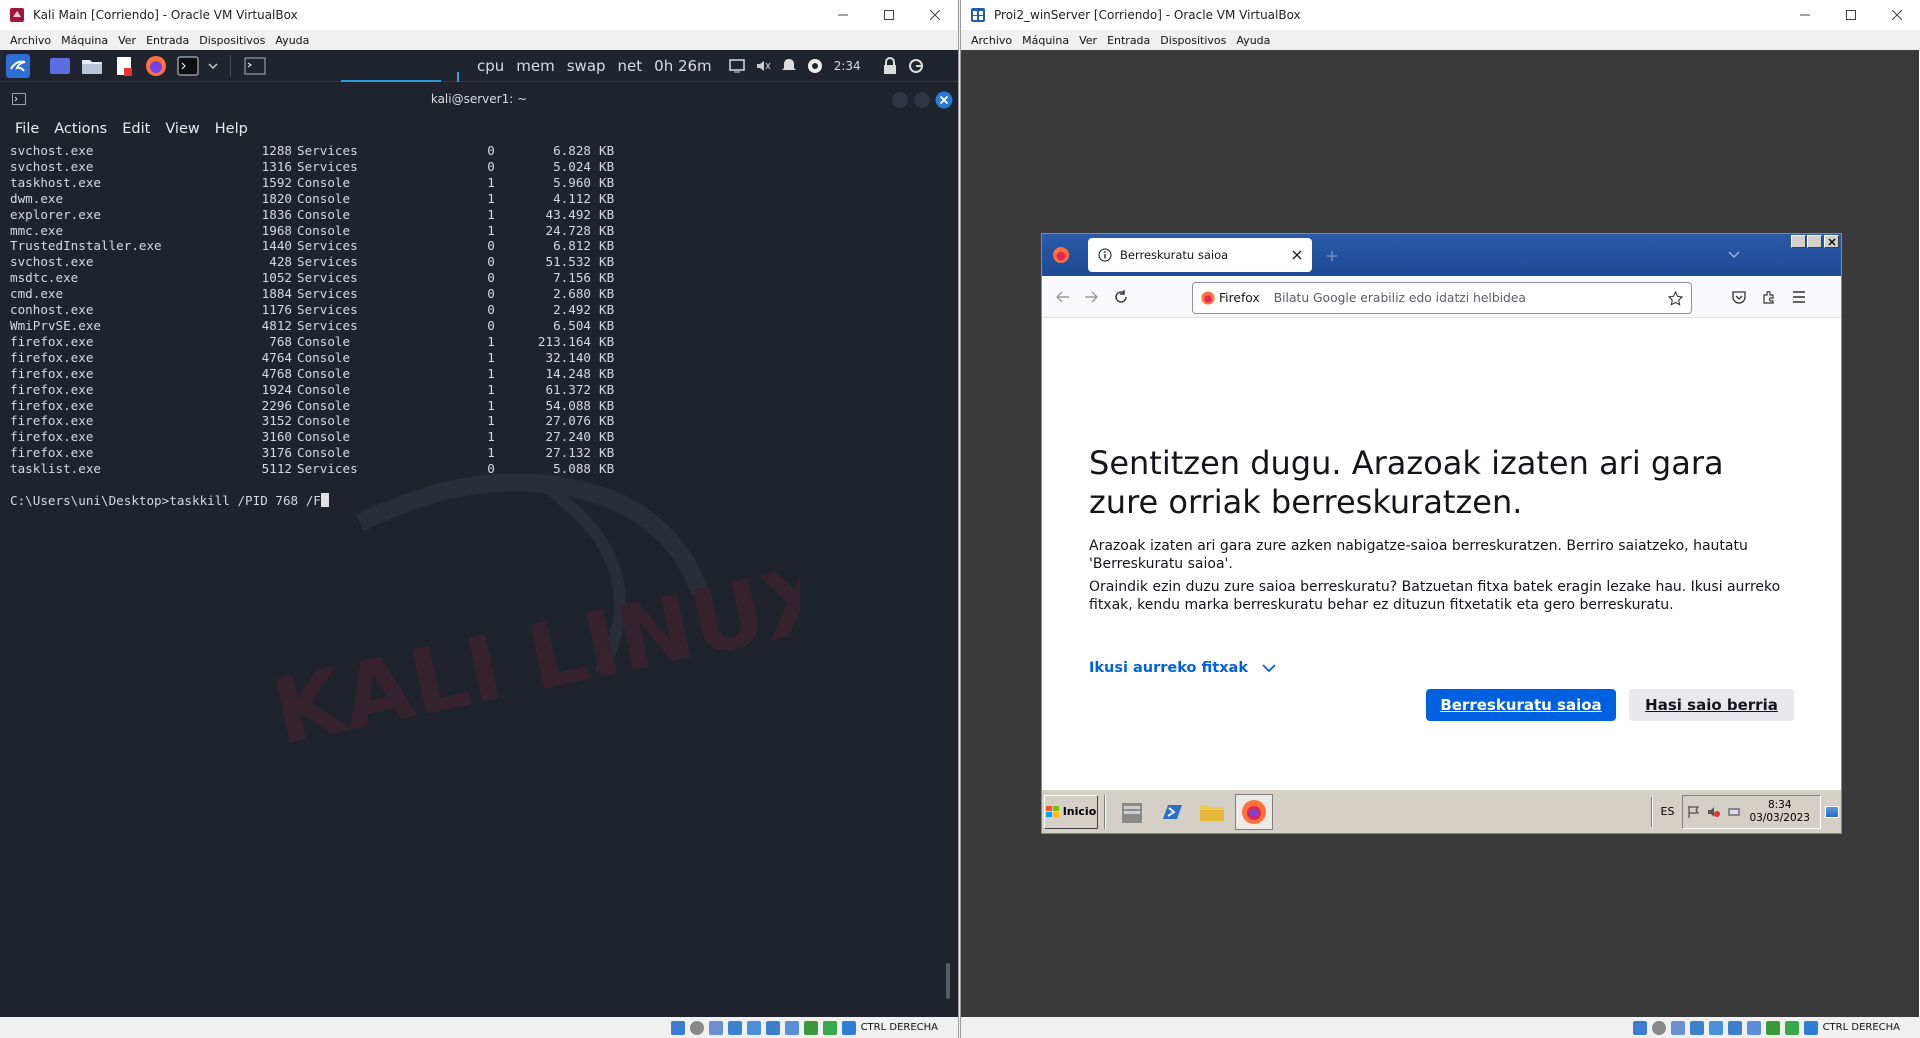  What do you see at coordinates (1121, 297) in the screenshot?
I see `reload-icon` at bounding box center [1121, 297].